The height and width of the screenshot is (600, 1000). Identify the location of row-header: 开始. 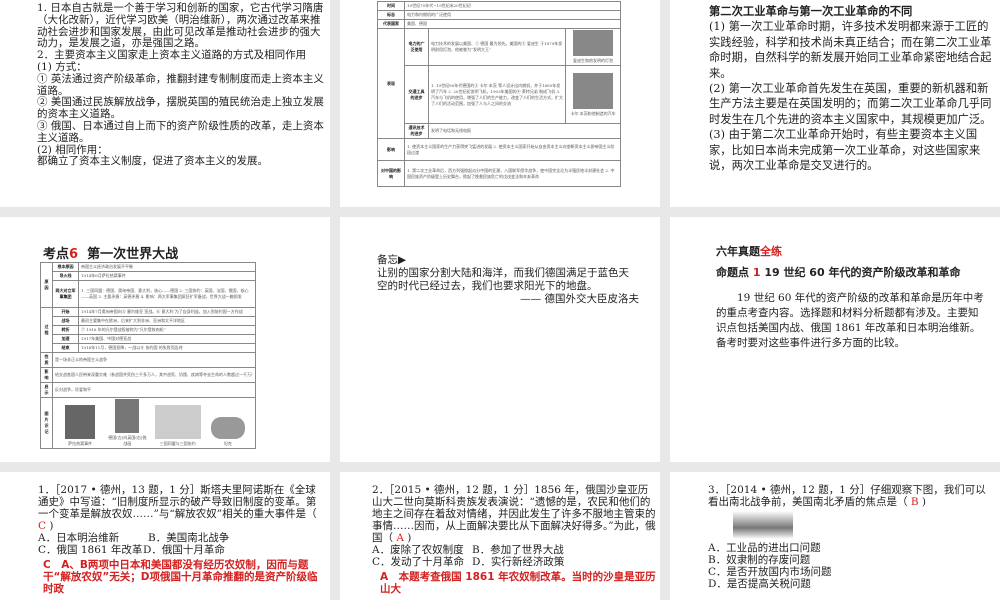
(65, 312).